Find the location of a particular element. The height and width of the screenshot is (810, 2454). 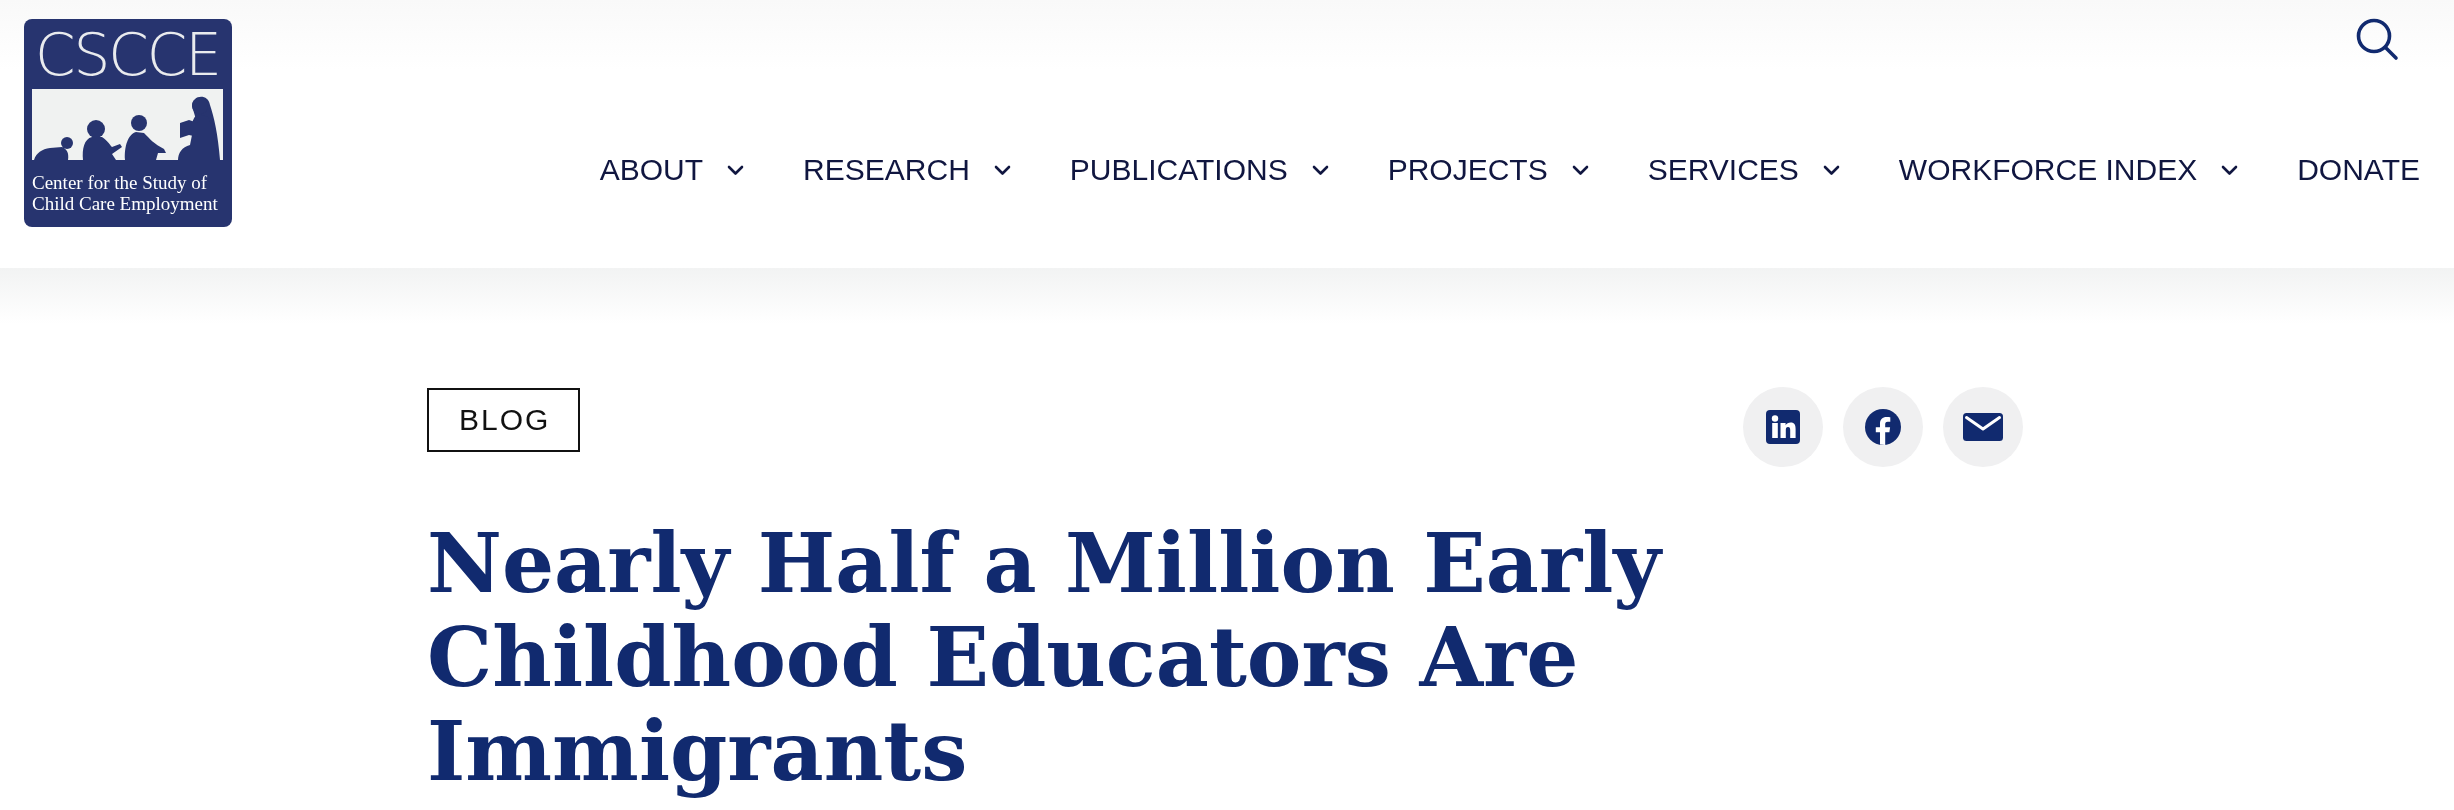

logo: CSCCE Center for the Study of Child Care Employment is located at coordinates (128, 123).